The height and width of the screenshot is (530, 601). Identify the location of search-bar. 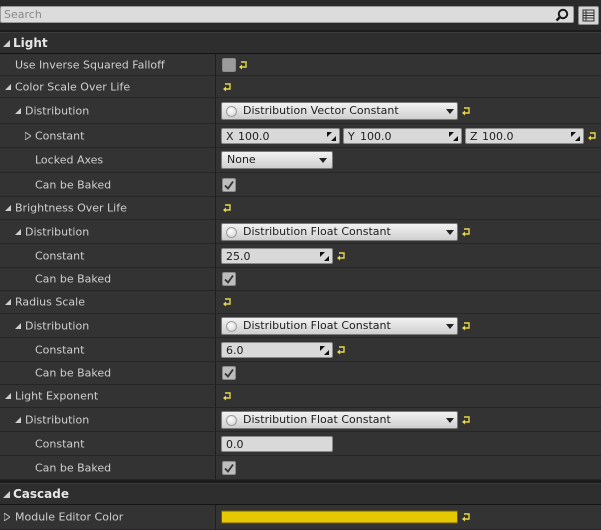
(300, 15).